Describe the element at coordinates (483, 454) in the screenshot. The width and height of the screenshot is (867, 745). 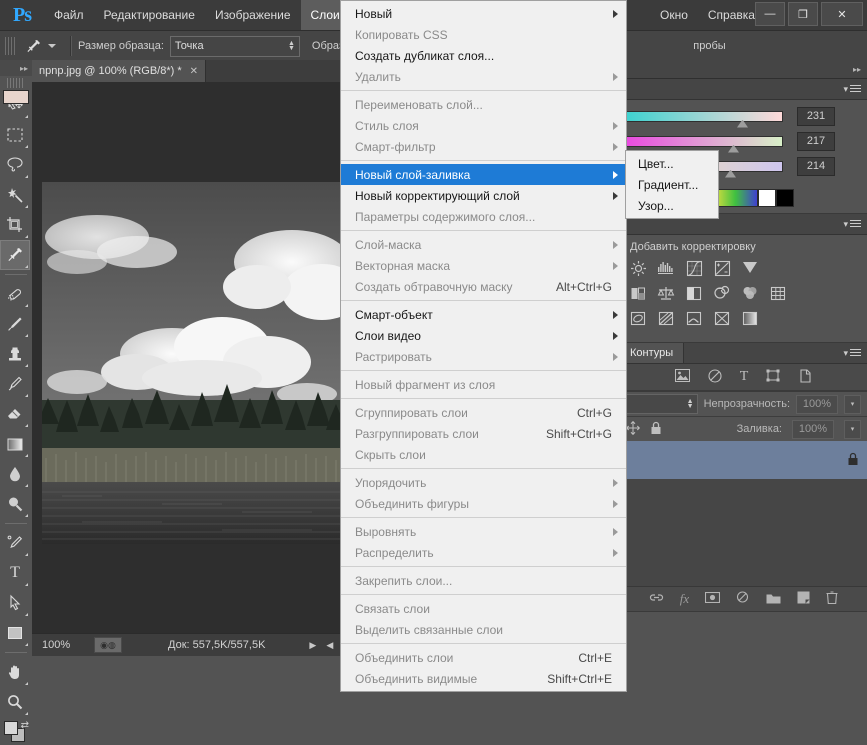
I see `menu-item-hide-layers: Скрыть слои` at that location.